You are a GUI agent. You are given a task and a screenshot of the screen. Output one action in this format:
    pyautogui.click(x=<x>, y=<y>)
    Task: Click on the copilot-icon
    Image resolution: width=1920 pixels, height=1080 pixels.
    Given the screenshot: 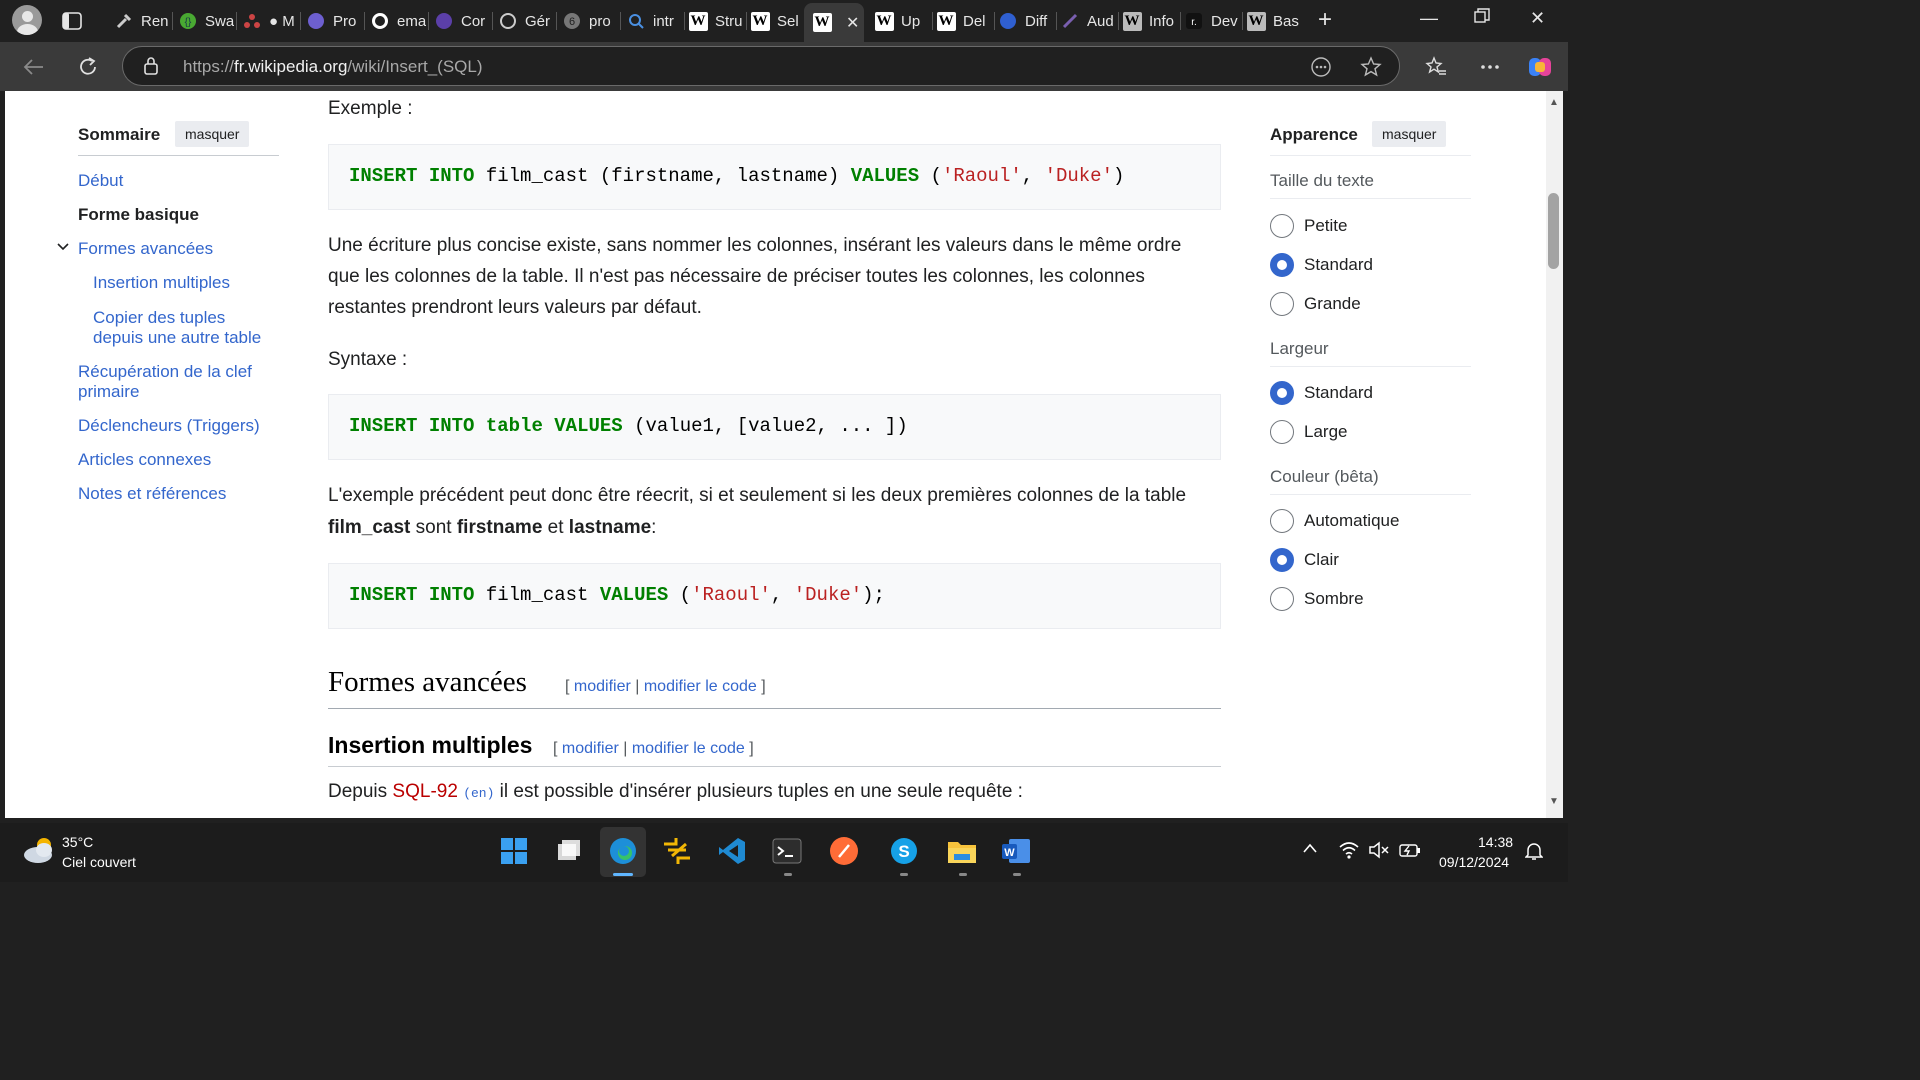 What is the action you would take?
    pyautogui.click(x=1540, y=67)
    